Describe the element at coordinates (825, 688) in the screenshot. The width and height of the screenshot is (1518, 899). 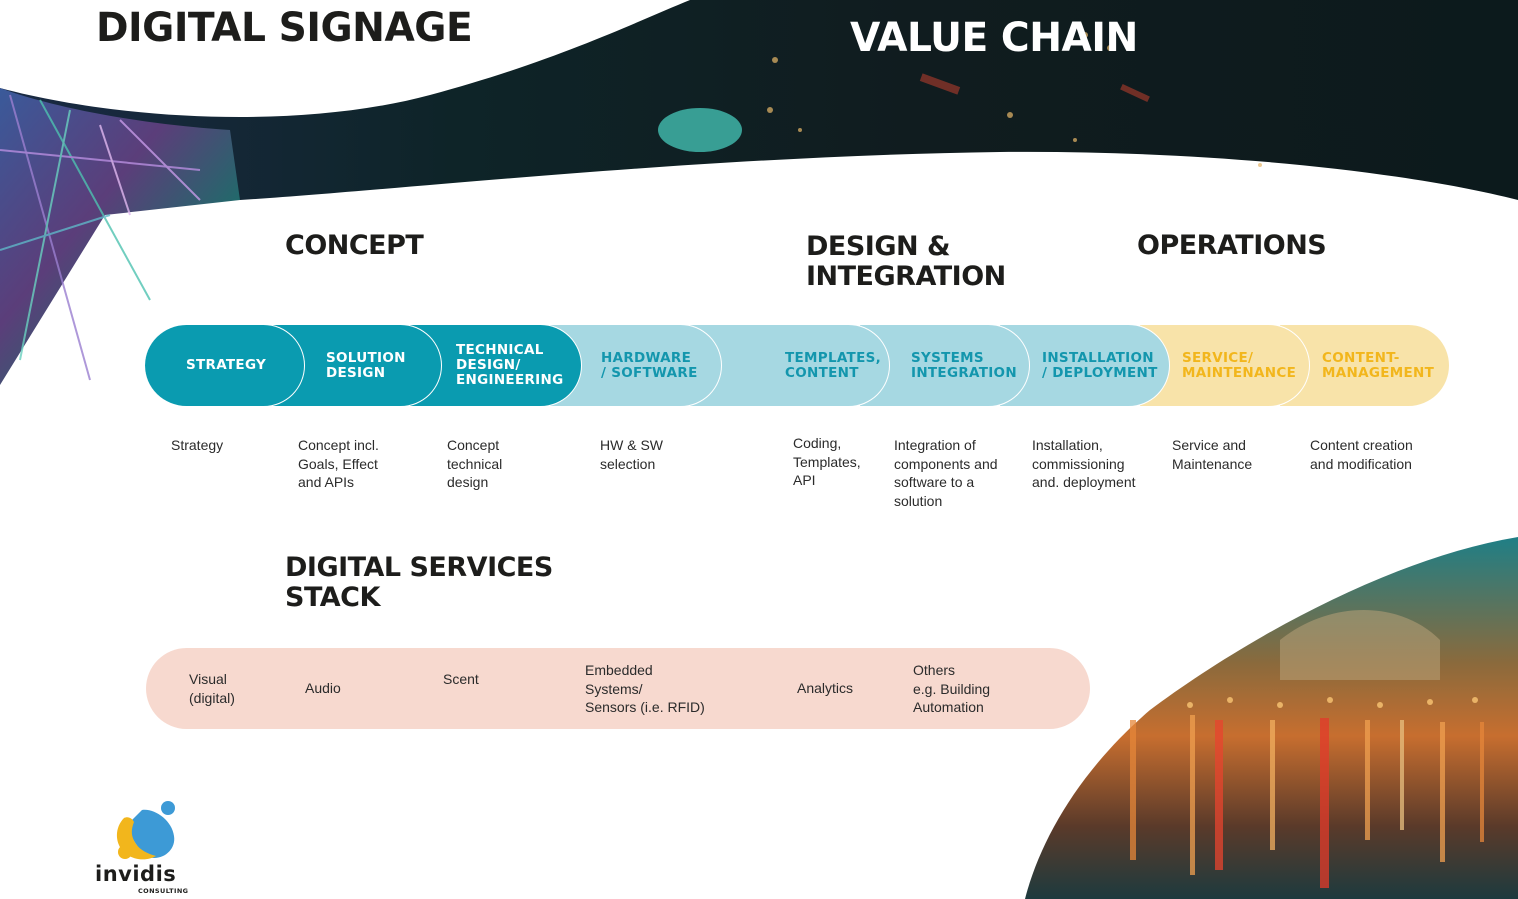
I see `stack-item-analytics: Analytics` at that location.